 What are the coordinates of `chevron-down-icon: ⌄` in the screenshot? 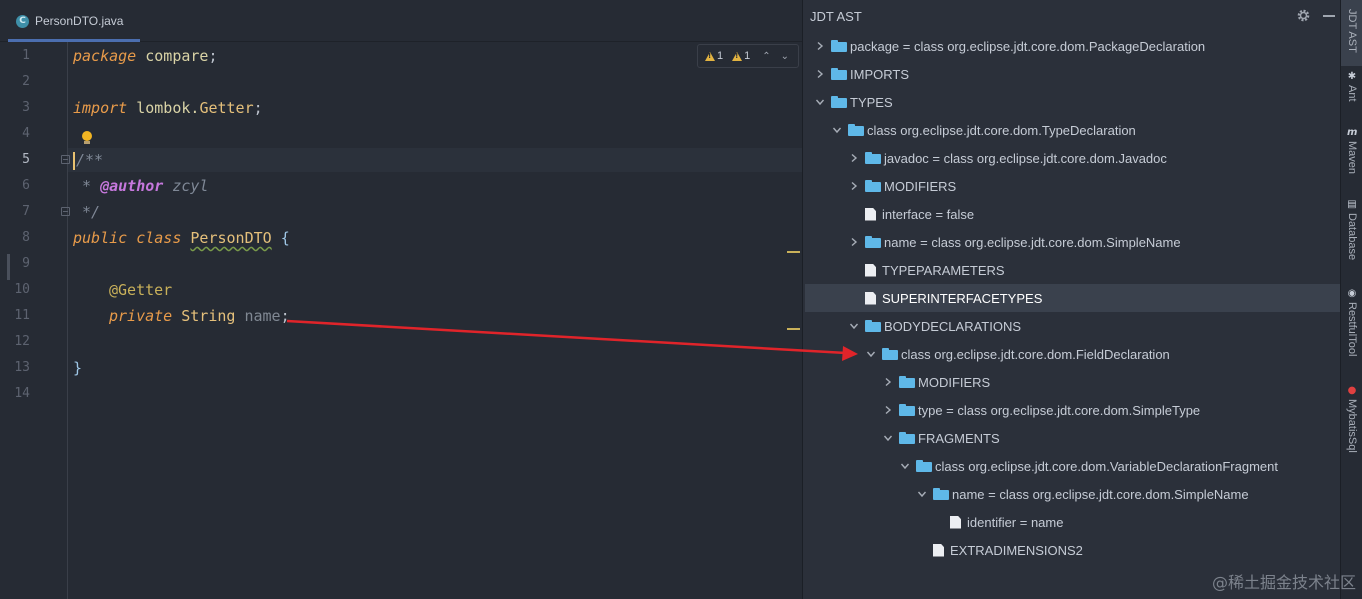 It's located at (785, 56).